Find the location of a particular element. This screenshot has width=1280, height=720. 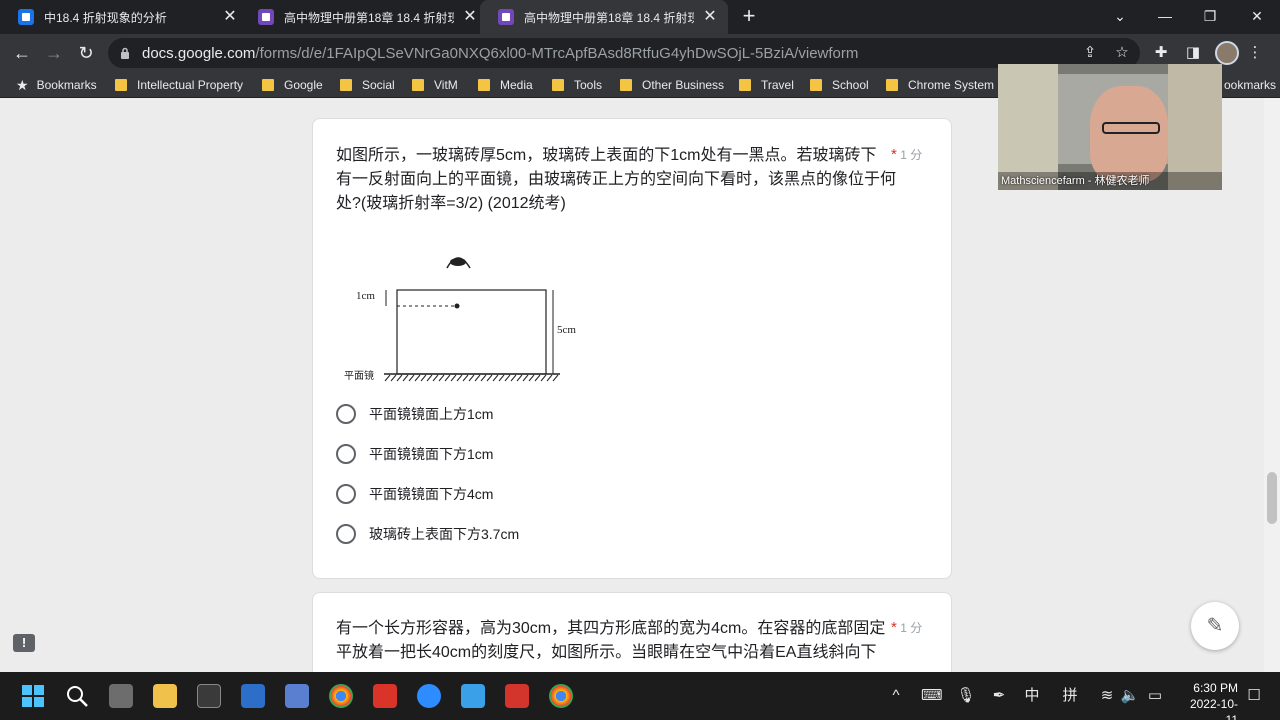

menu-dots-icon: ⋮ is located at coordinates (1255, 53).